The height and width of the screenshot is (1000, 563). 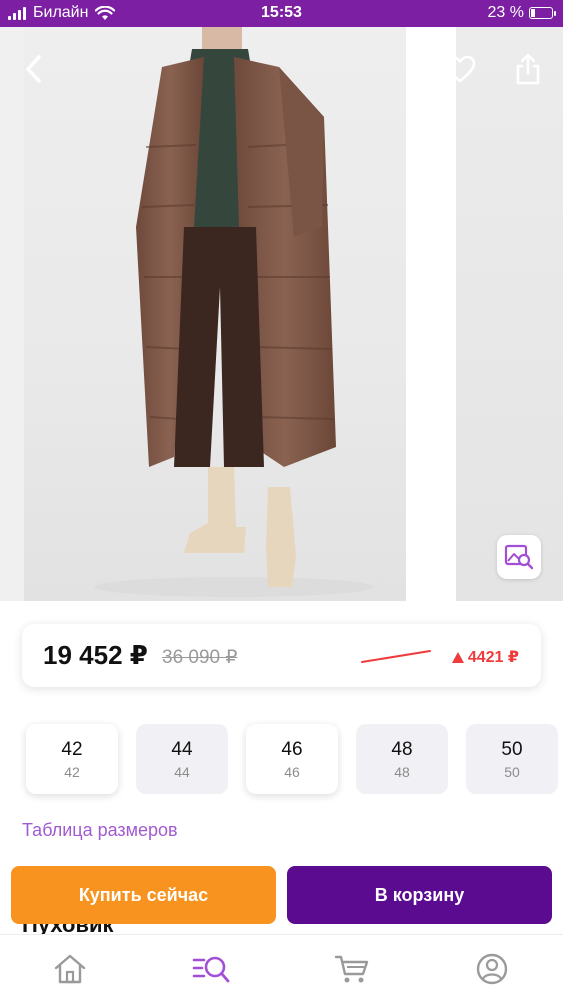 I want to click on tab-catalog, so click(x=211, y=969).